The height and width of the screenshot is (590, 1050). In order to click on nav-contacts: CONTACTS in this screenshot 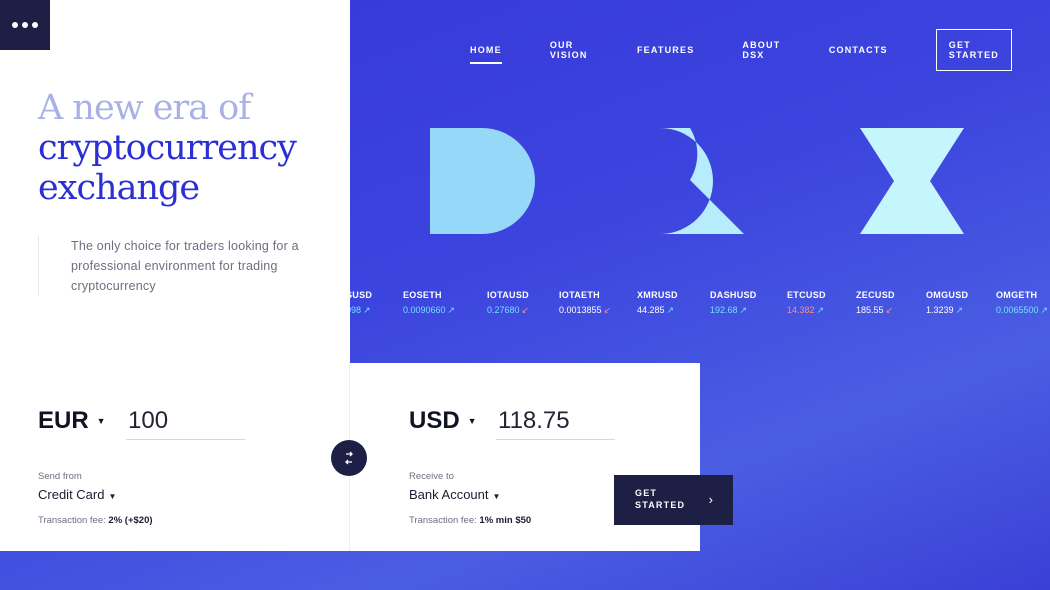, I will do `click(858, 50)`.